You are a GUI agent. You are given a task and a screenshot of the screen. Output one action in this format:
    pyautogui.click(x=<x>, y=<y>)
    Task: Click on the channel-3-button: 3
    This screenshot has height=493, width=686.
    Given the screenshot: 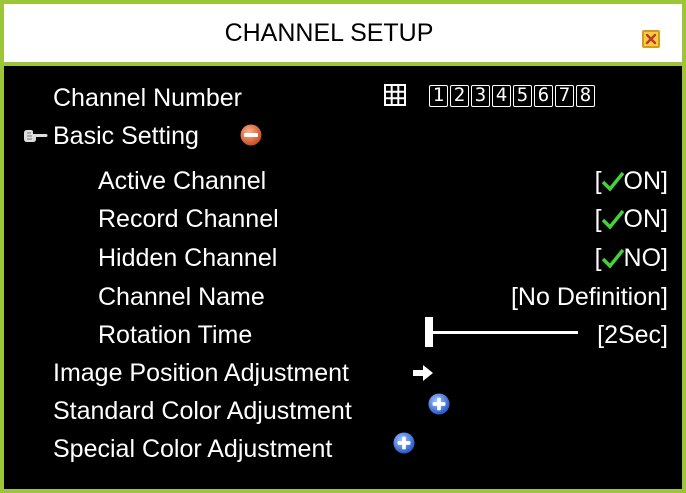 What is the action you would take?
    pyautogui.click(x=480, y=96)
    